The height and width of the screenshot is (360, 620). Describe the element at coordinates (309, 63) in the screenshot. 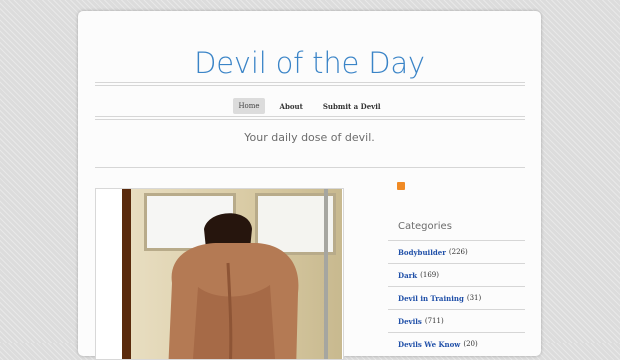

I see `site-title: Devil of the Day` at that location.